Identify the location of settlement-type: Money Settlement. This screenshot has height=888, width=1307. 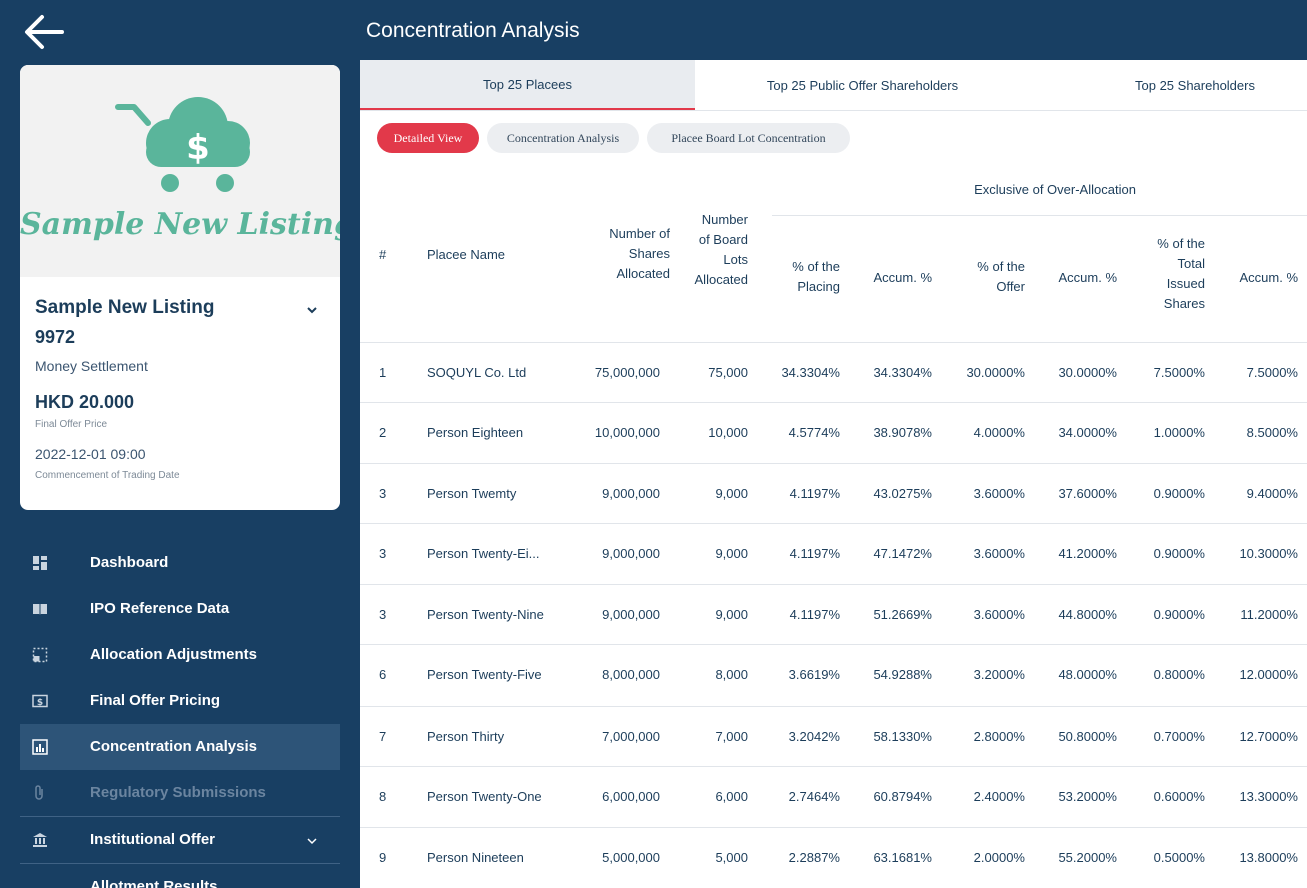
(91, 366).